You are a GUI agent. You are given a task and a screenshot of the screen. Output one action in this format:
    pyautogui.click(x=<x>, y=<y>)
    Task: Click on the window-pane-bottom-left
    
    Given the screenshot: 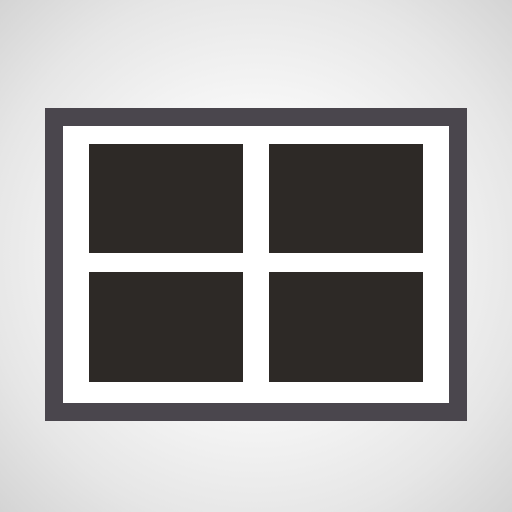 What is the action you would take?
    pyautogui.click(x=166, y=327)
    